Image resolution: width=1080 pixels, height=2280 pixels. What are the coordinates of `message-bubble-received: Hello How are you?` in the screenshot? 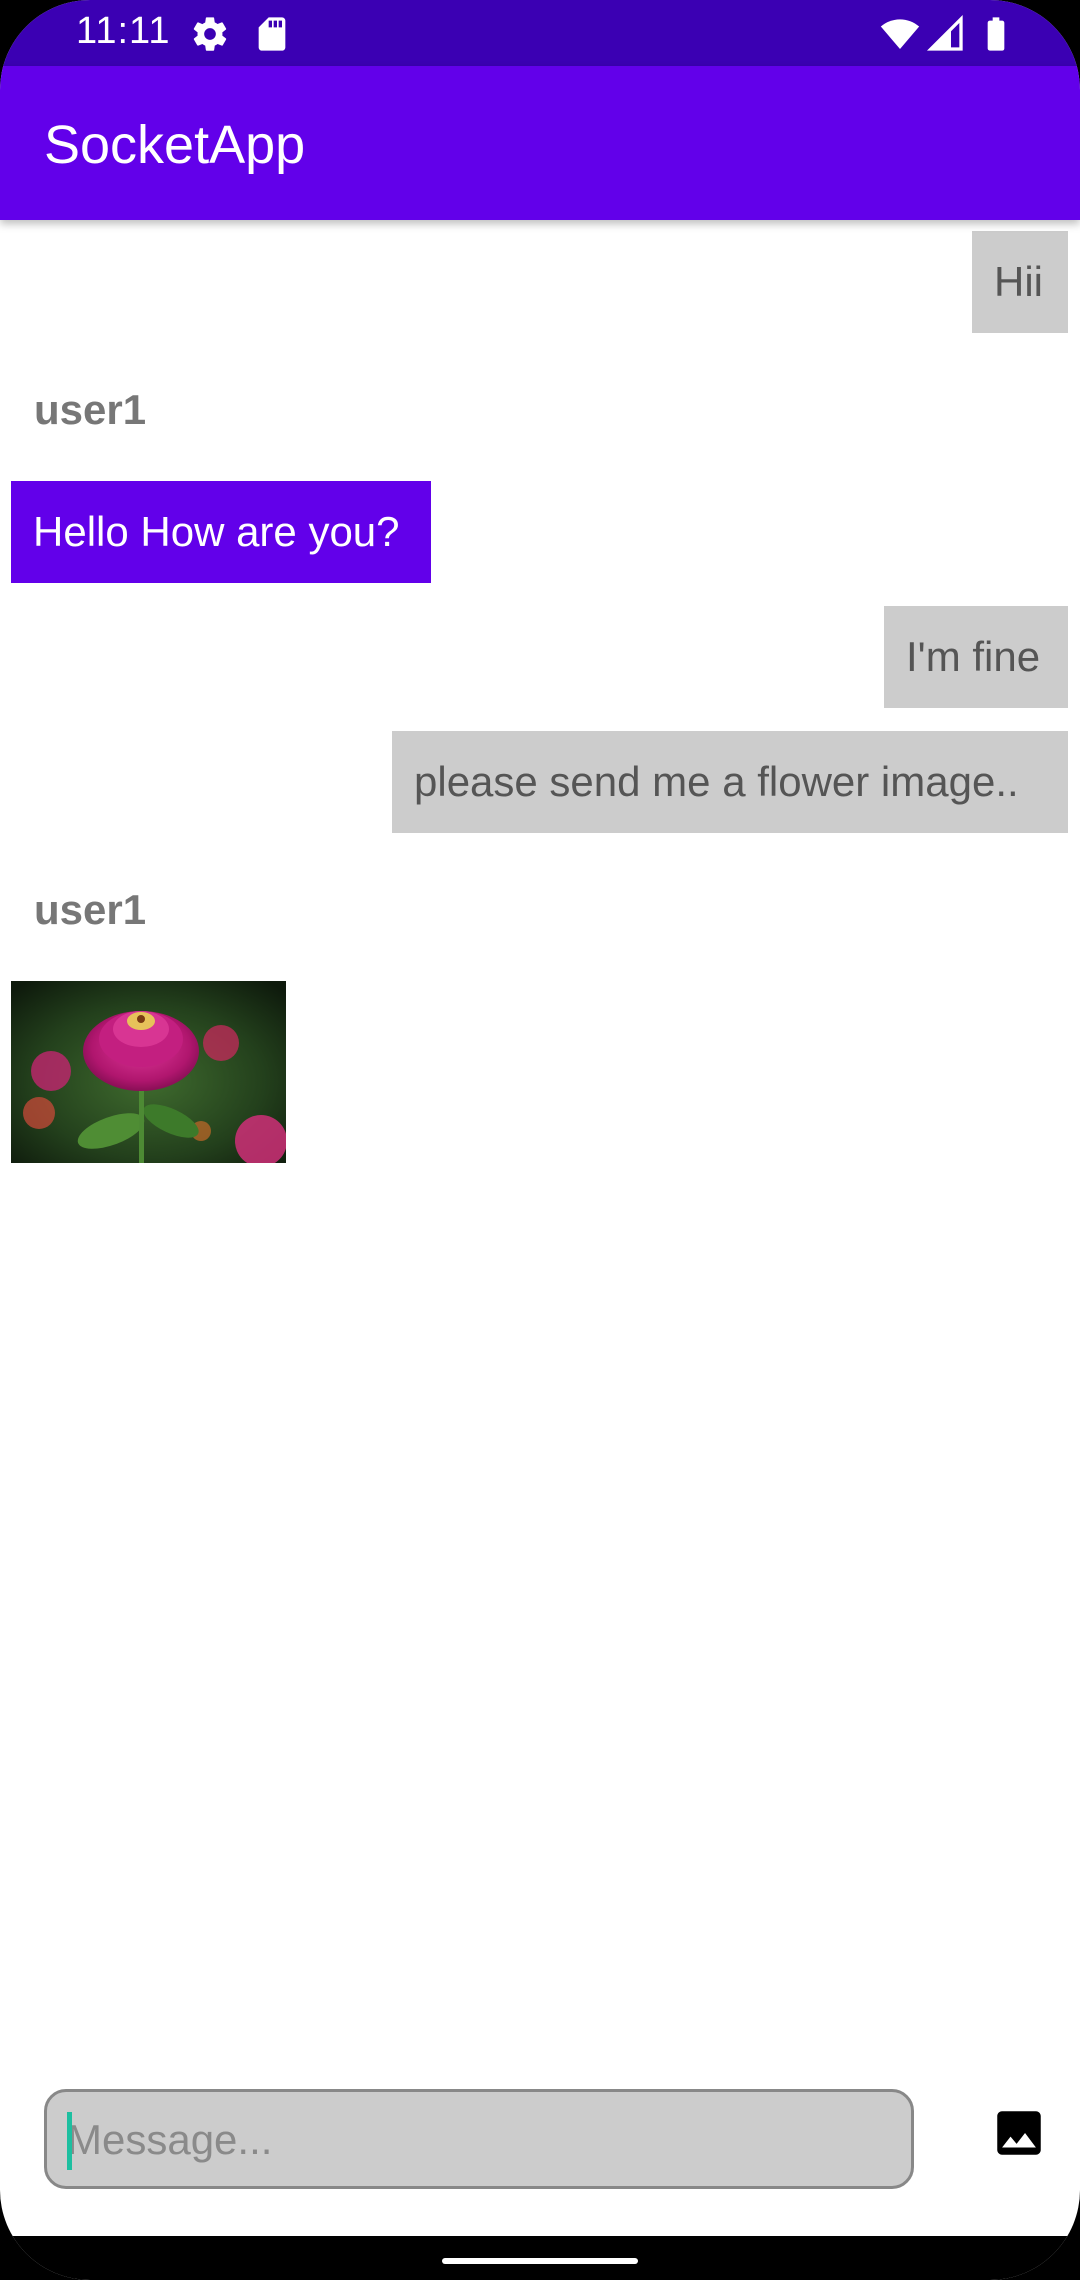 It's located at (221, 532).